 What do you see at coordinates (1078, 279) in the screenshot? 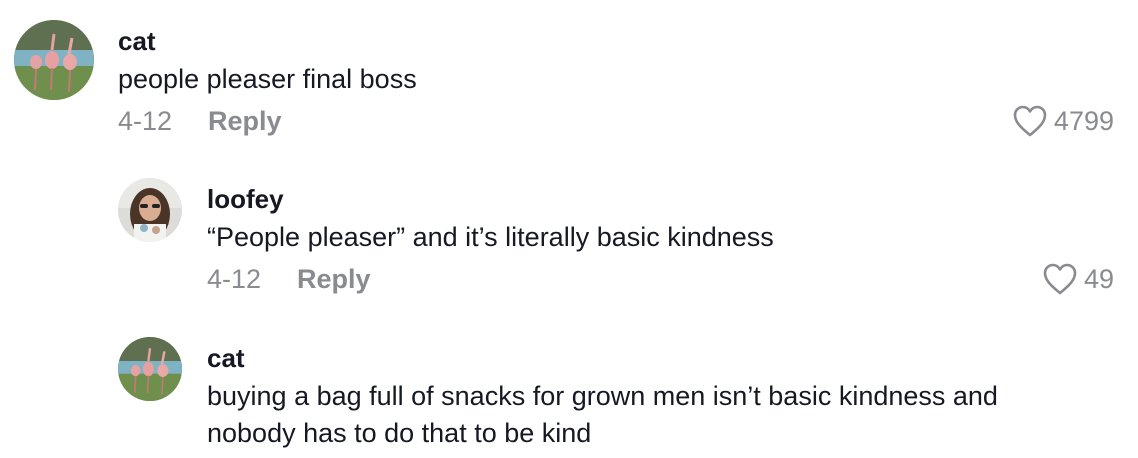
I see `like-button: 49` at bounding box center [1078, 279].